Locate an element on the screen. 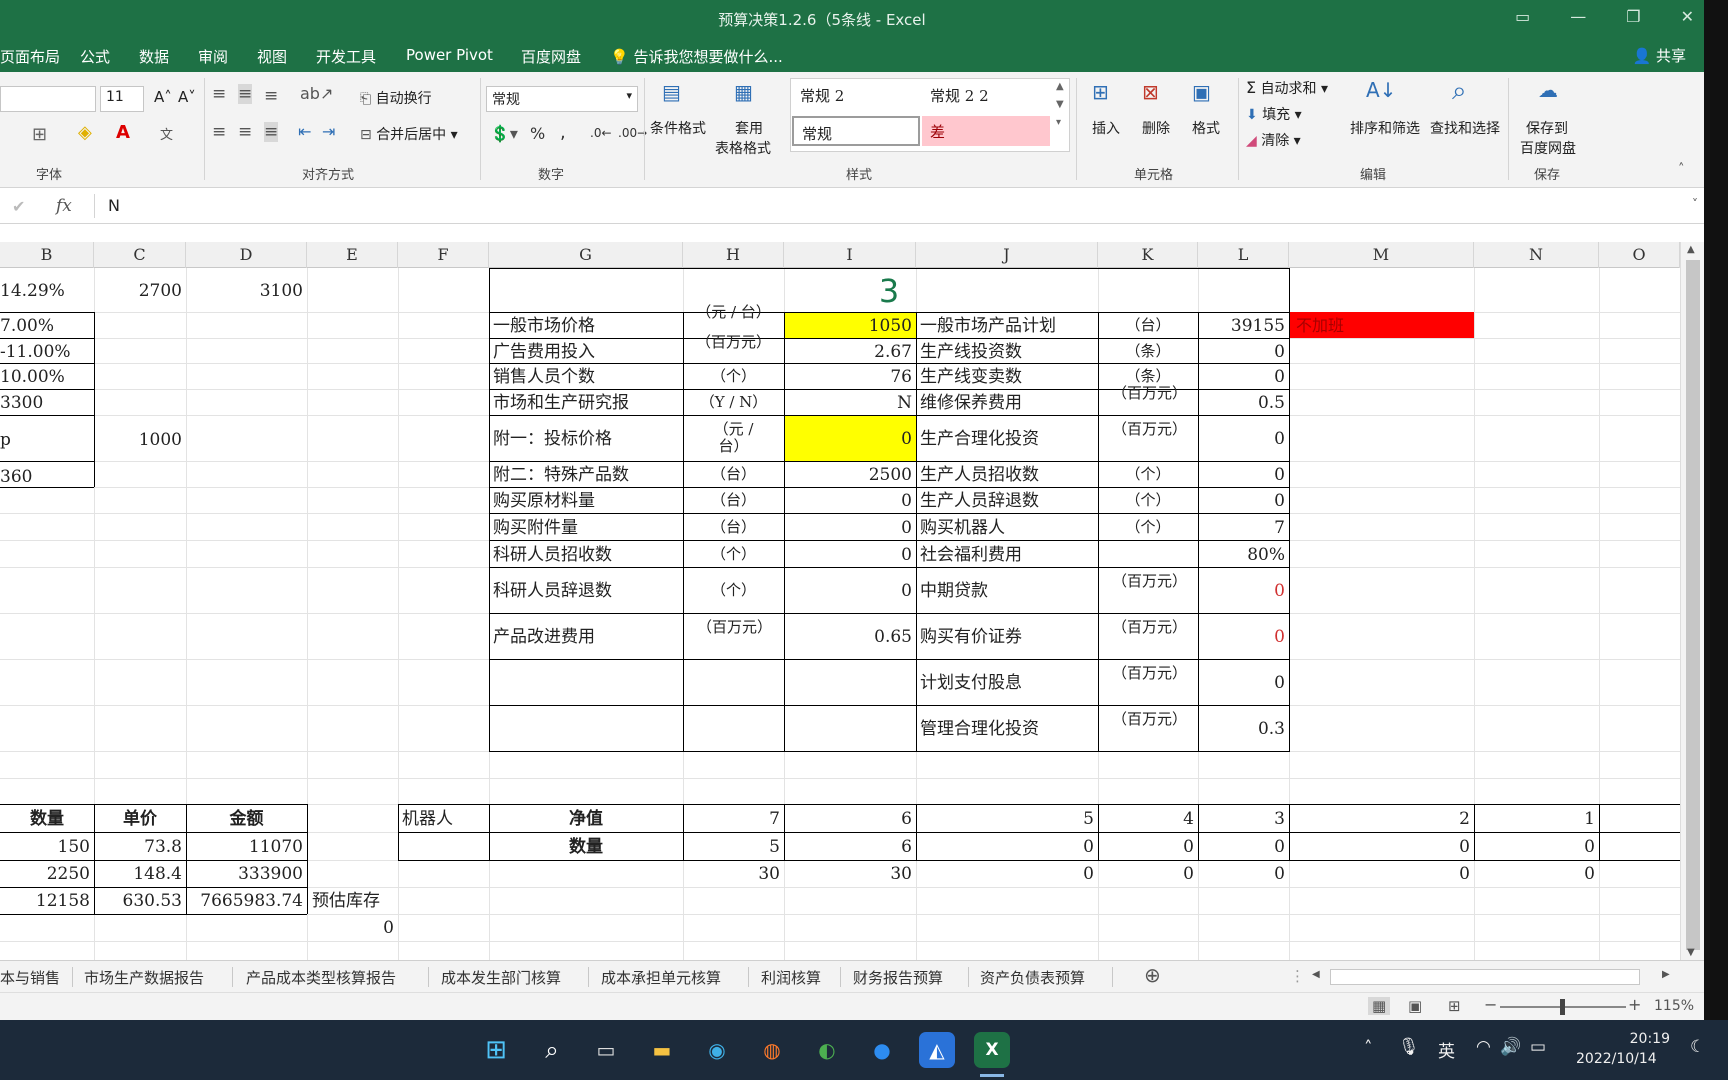  input-worker-hire: 0 is located at coordinates (1241, 475).